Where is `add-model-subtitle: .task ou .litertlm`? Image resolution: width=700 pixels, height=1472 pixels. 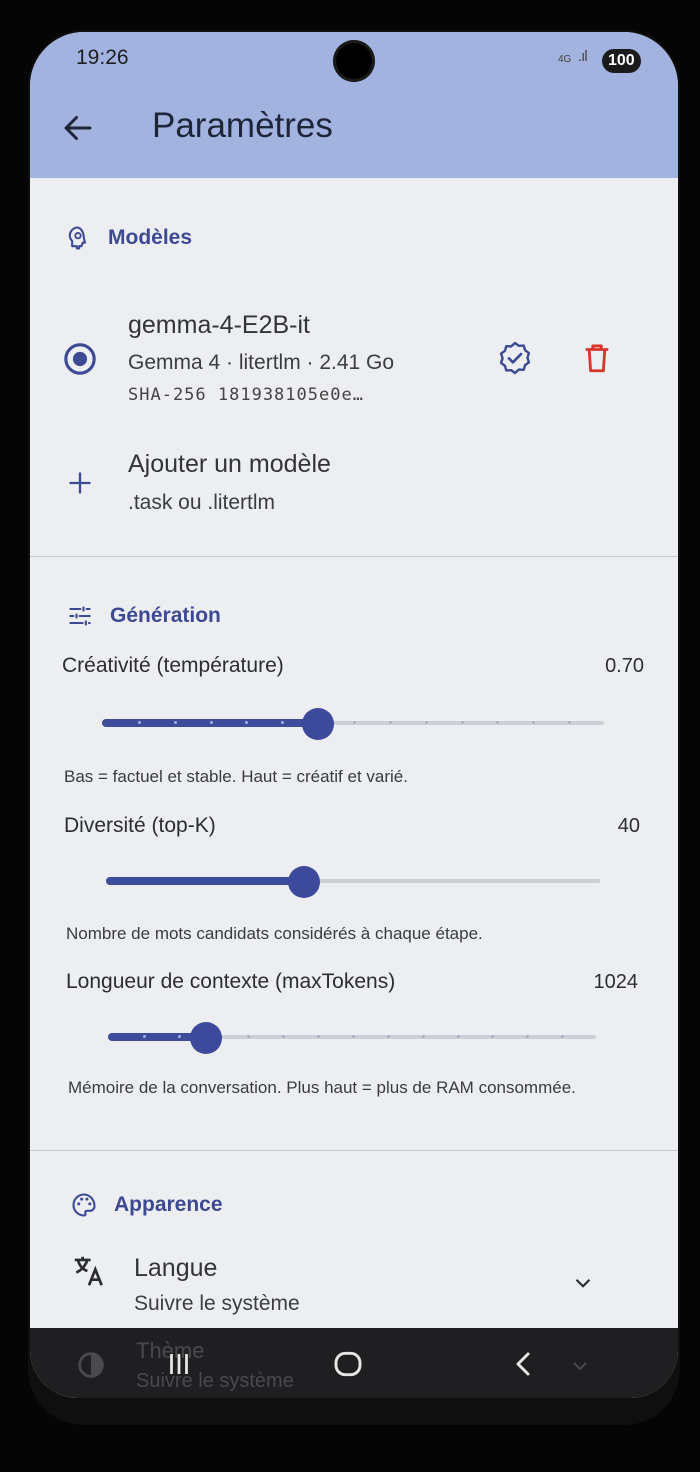 add-model-subtitle: .task ou .litertlm is located at coordinates (202, 502).